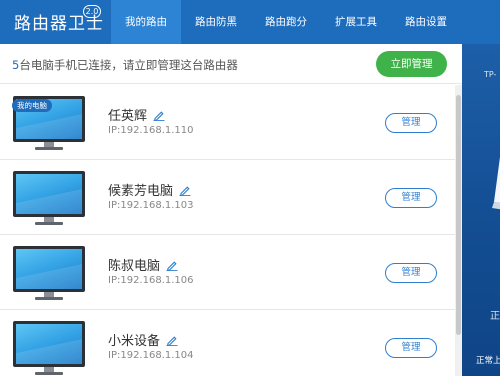 The height and width of the screenshot is (376, 500). What do you see at coordinates (495, 316) in the screenshot?
I see `panel-mark: 正` at bounding box center [495, 316].